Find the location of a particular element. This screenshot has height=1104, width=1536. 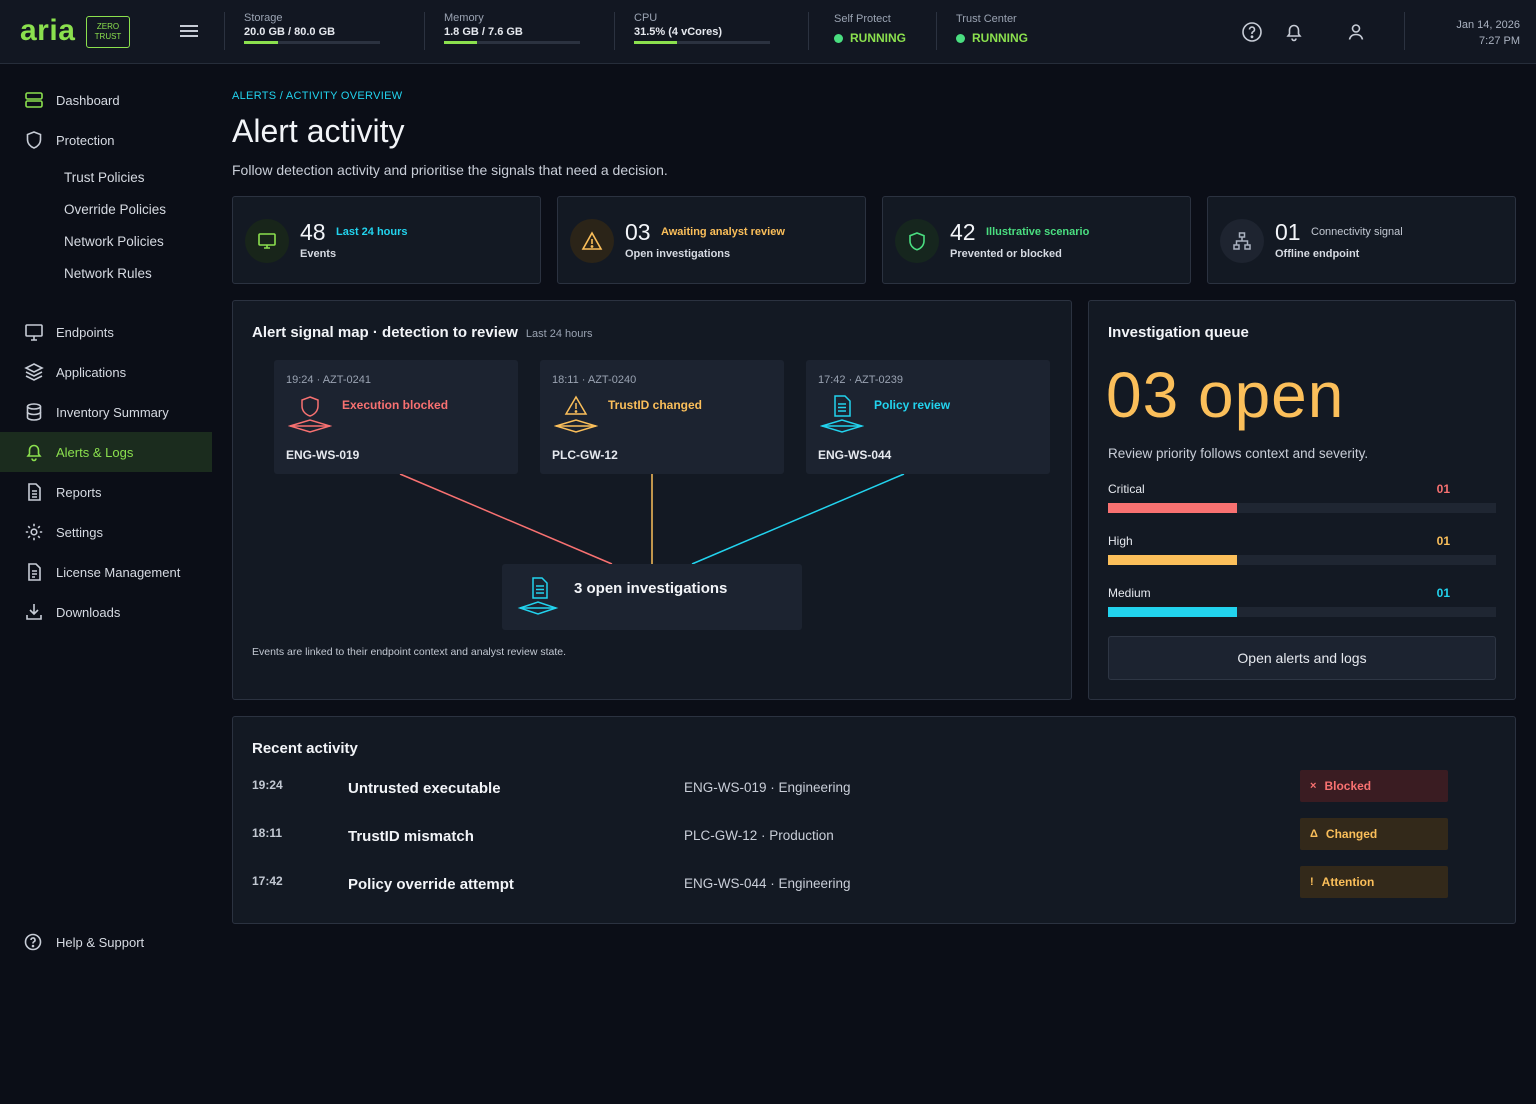

sidebar-item-help-support: Help & Support is located at coordinates (106, 942).